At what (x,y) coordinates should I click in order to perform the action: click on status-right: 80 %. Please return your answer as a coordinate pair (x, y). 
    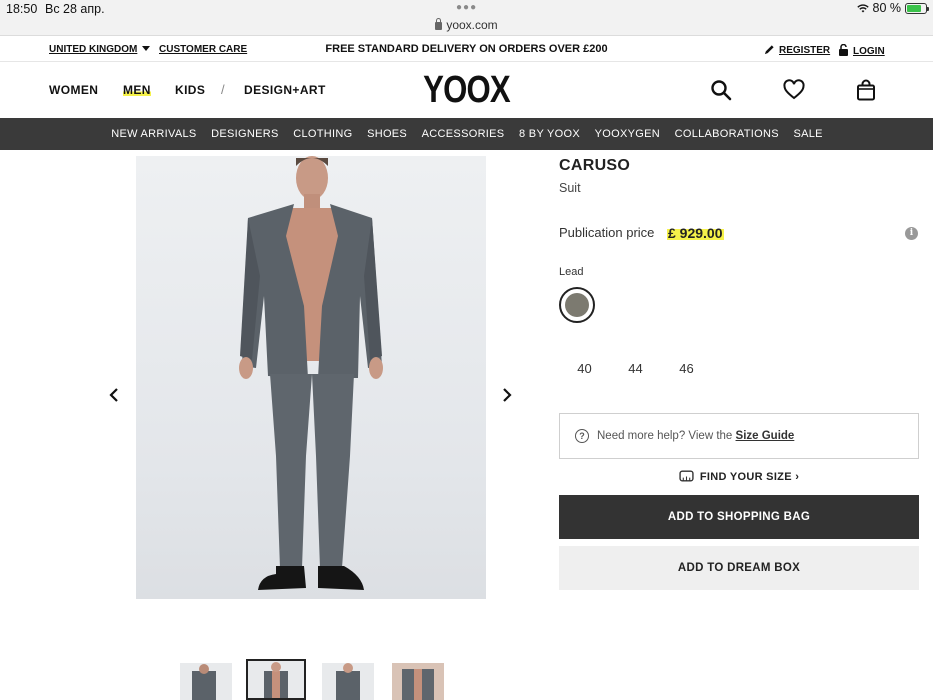
    Looking at the image, I should click on (892, 8).